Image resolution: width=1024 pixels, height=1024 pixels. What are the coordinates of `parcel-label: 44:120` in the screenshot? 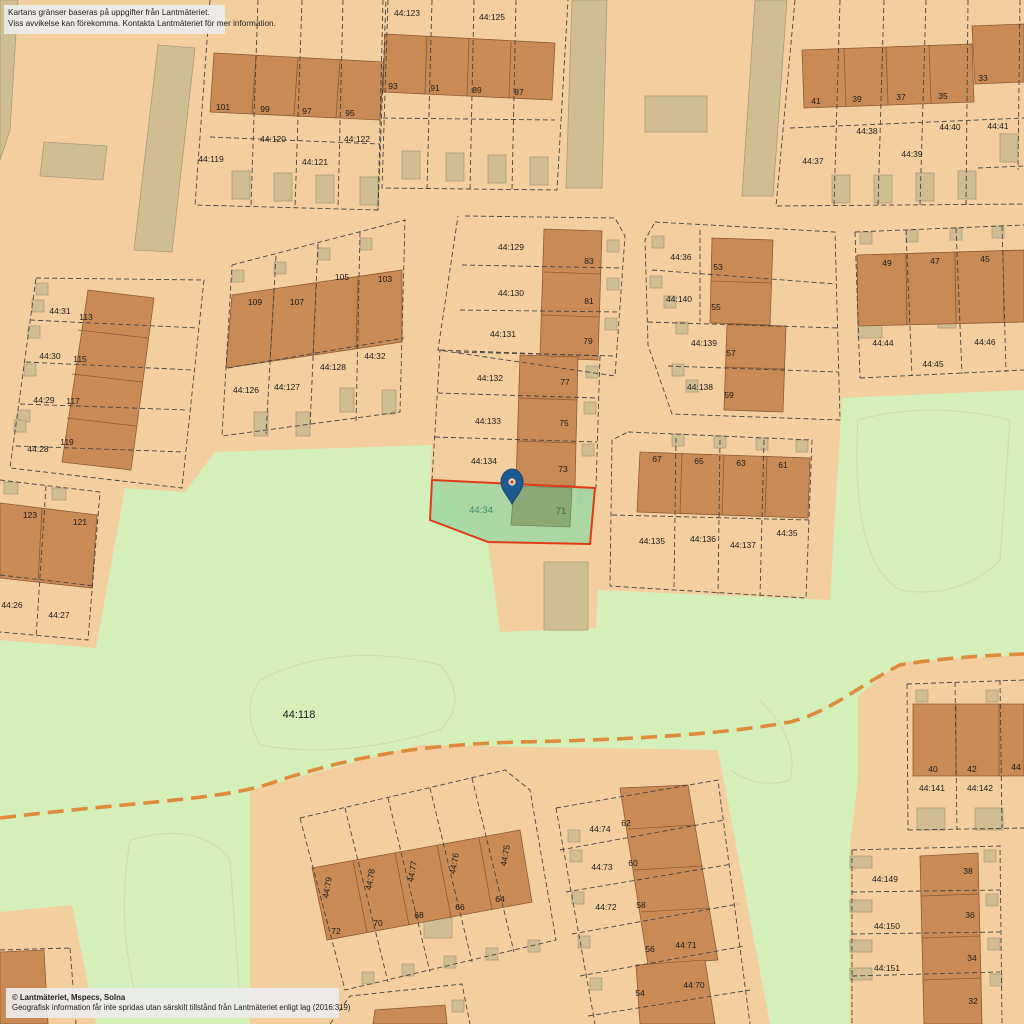 It's located at (273, 139).